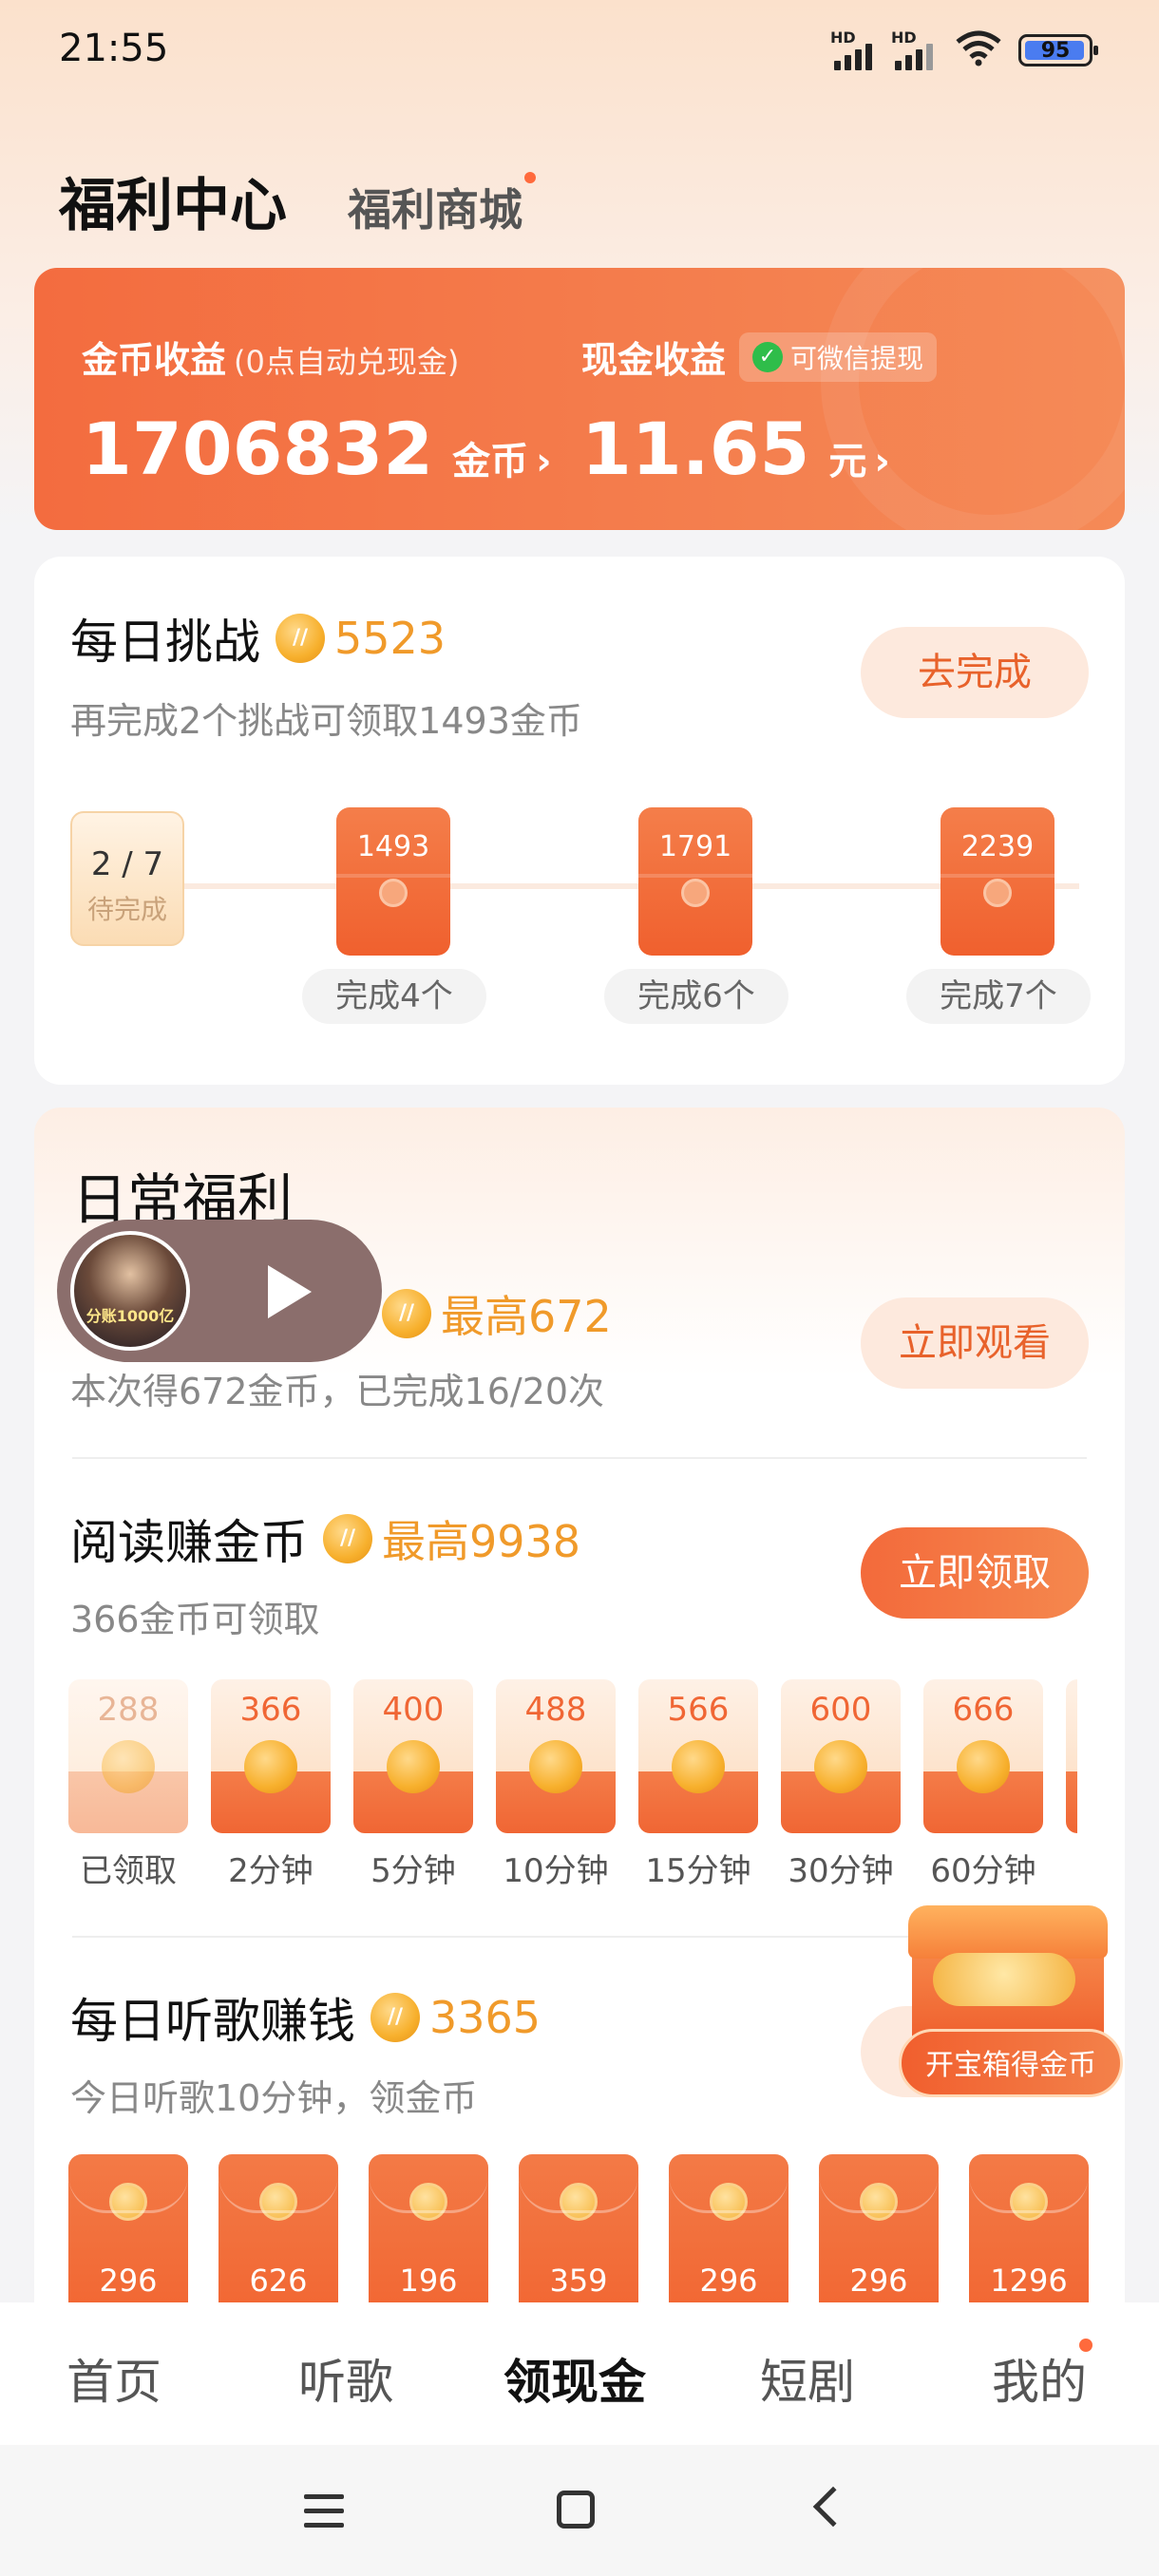  I want to click on reading-subtitle: 366金币可领取, so click(195, 1619).